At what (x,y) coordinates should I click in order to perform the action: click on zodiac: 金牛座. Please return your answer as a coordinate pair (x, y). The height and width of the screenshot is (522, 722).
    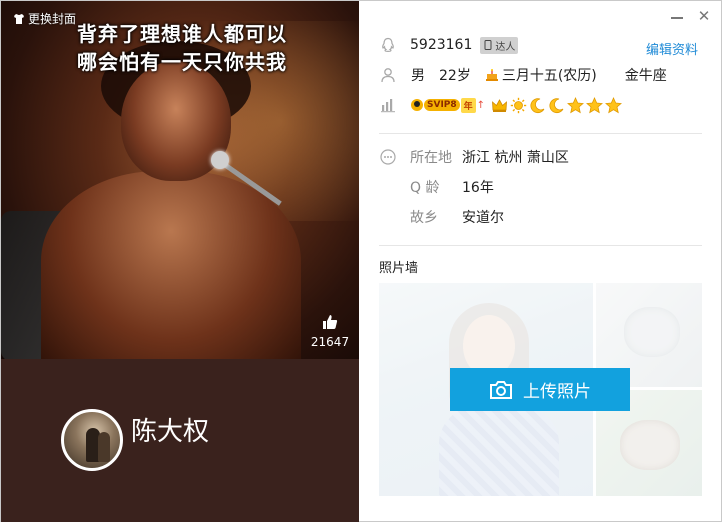
    Looking at the image, I should click on (645, 76).